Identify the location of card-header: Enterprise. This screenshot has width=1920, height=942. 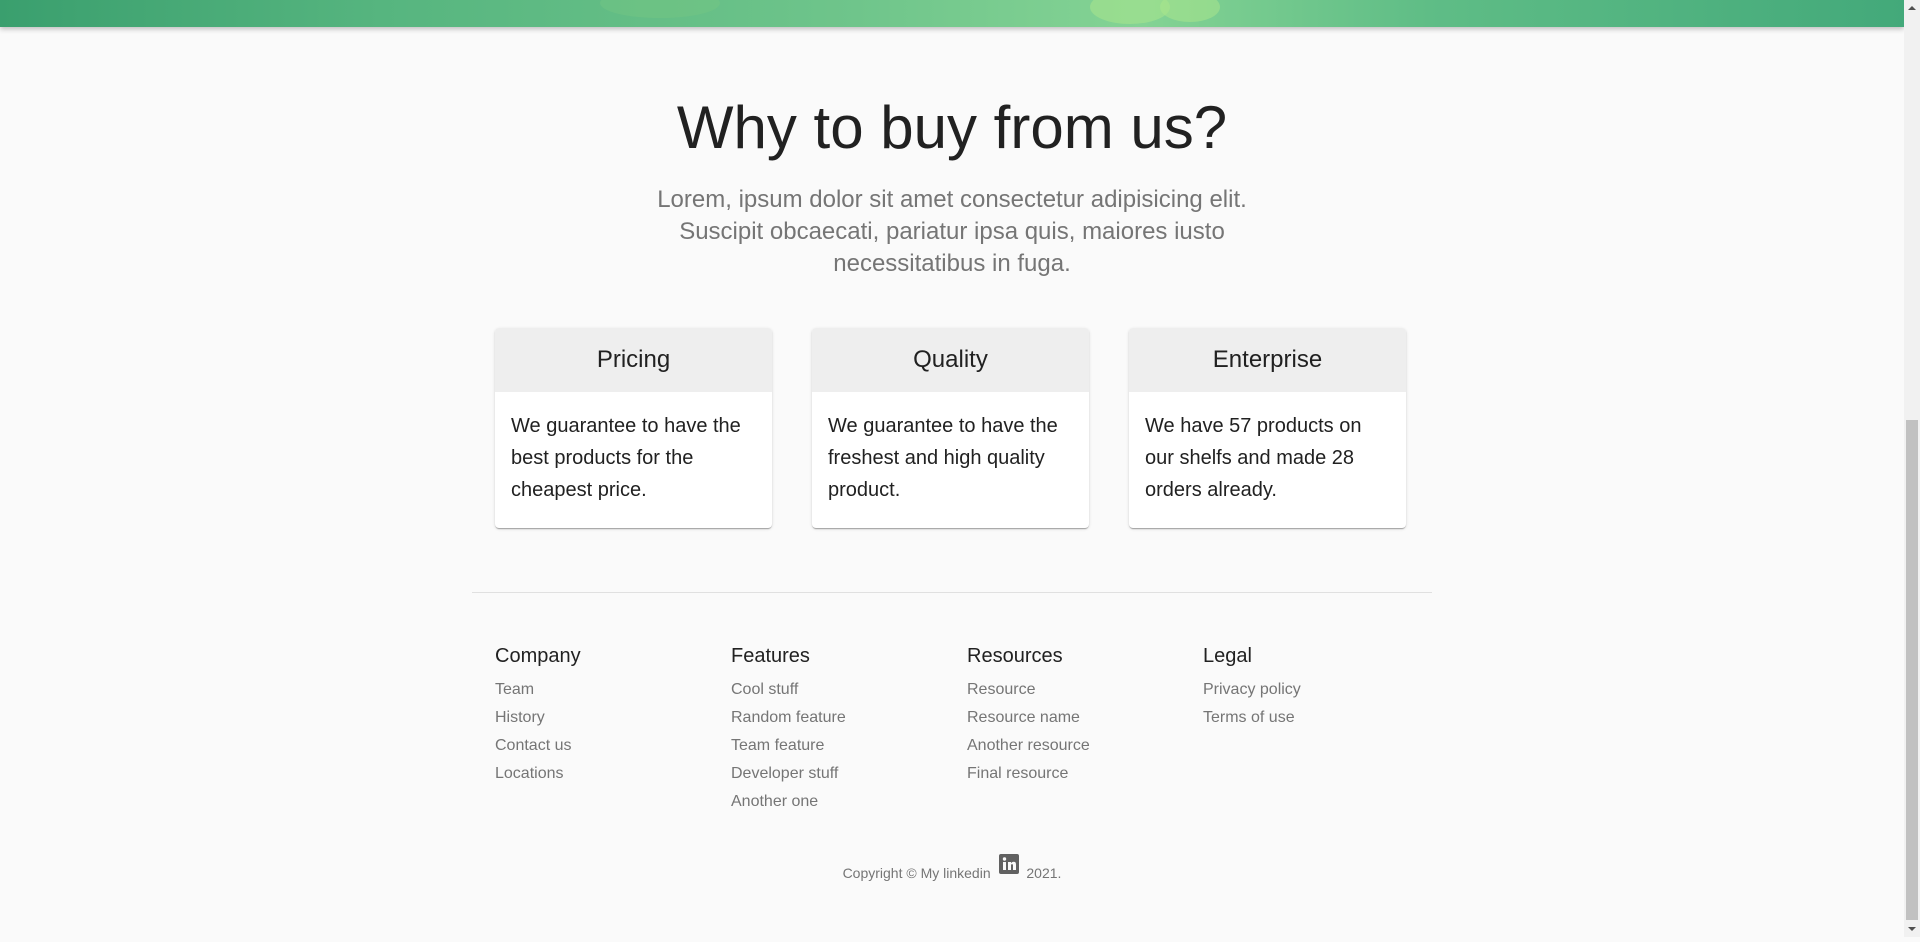
(1267, 360).